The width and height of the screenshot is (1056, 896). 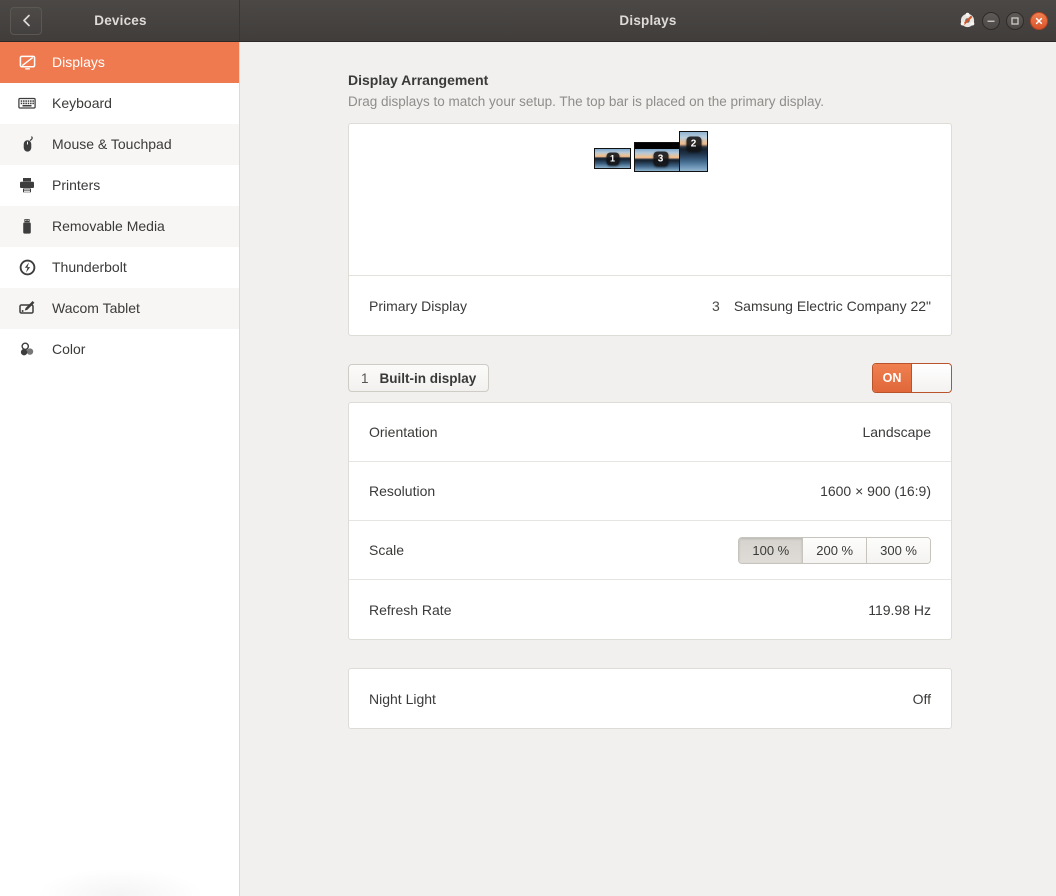 What do you see at coordinates (650, 378) in the screenshot?
I see `display-tab-bar: 1 Built-in display ON` at bounding box center [650, 378].